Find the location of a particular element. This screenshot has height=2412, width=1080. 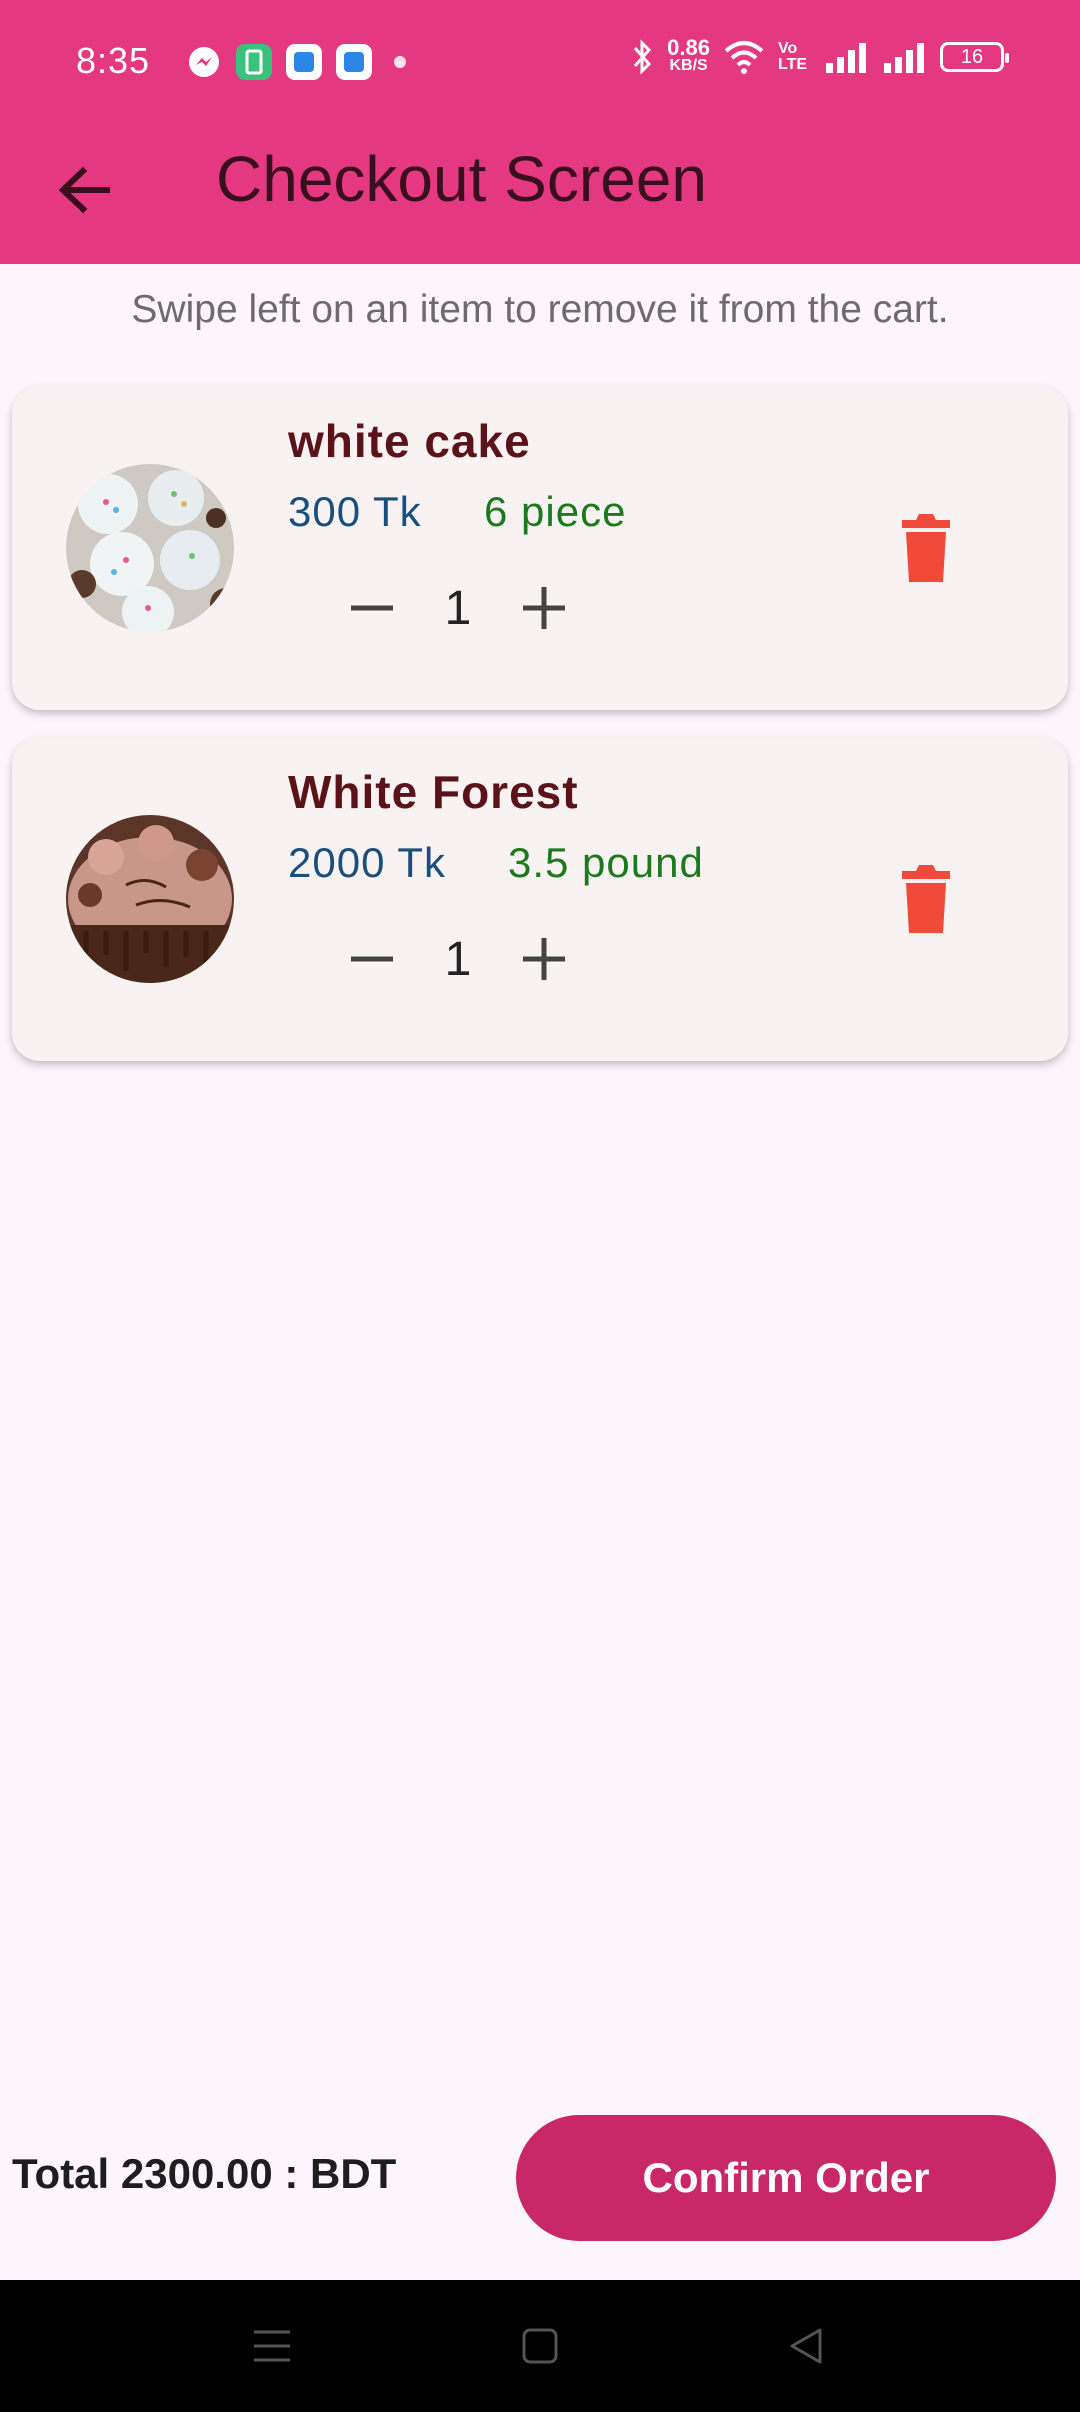

back-button is located at coordinates (84, 190).